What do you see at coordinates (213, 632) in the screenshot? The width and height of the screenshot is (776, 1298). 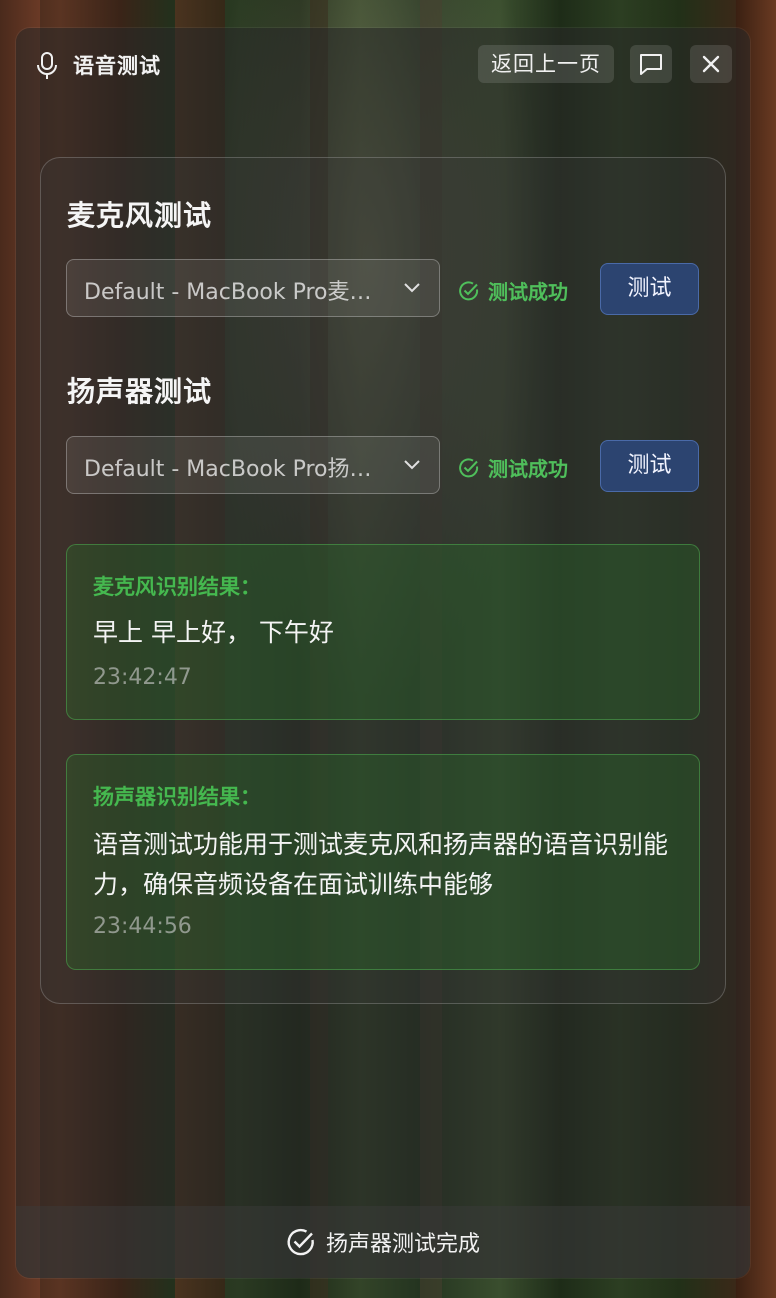 I see `microphone-result-text: 早上 早上好， 下午好` at bounding box center [213, 632].